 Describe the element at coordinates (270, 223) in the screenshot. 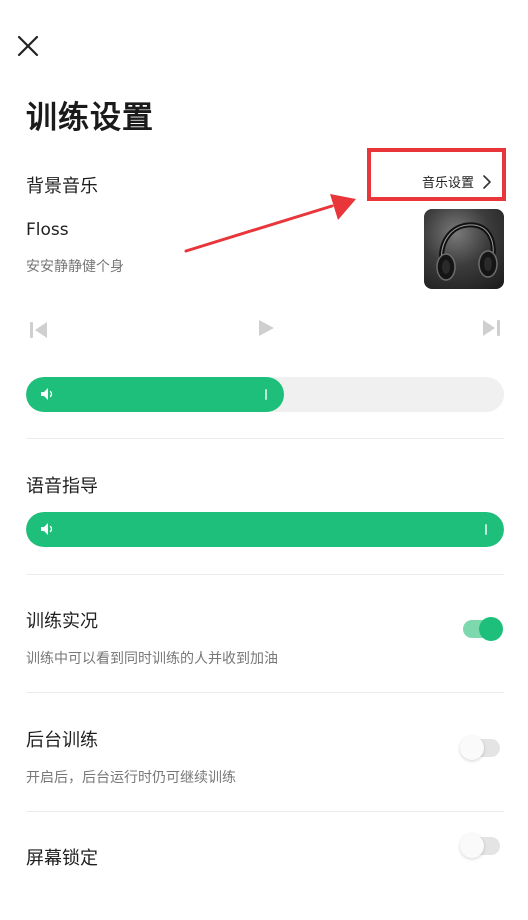

I see `annotation-arrow` at that location.